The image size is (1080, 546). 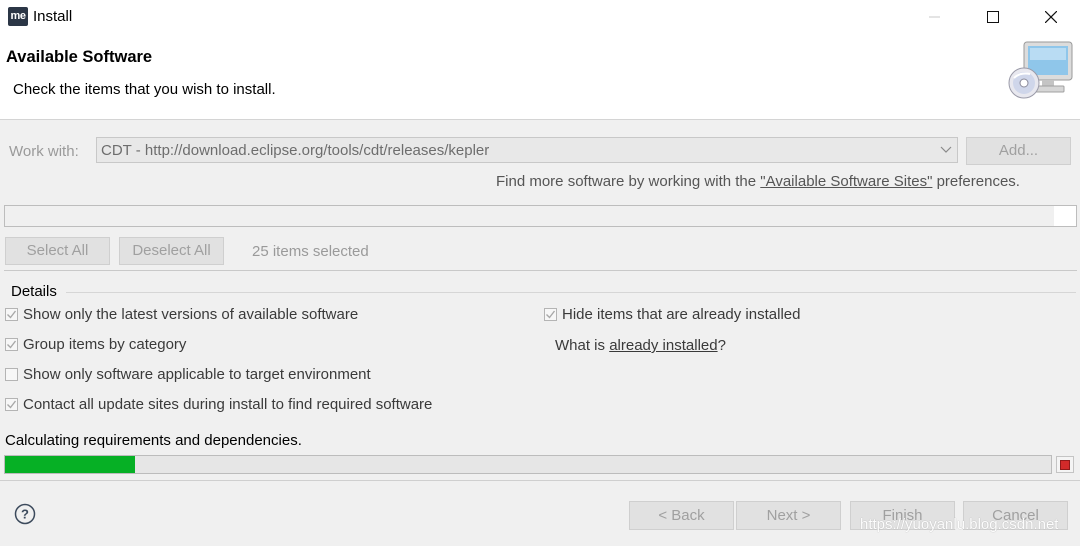 I want to click on already-installed-link: already installed, so click(x=663, y=345).